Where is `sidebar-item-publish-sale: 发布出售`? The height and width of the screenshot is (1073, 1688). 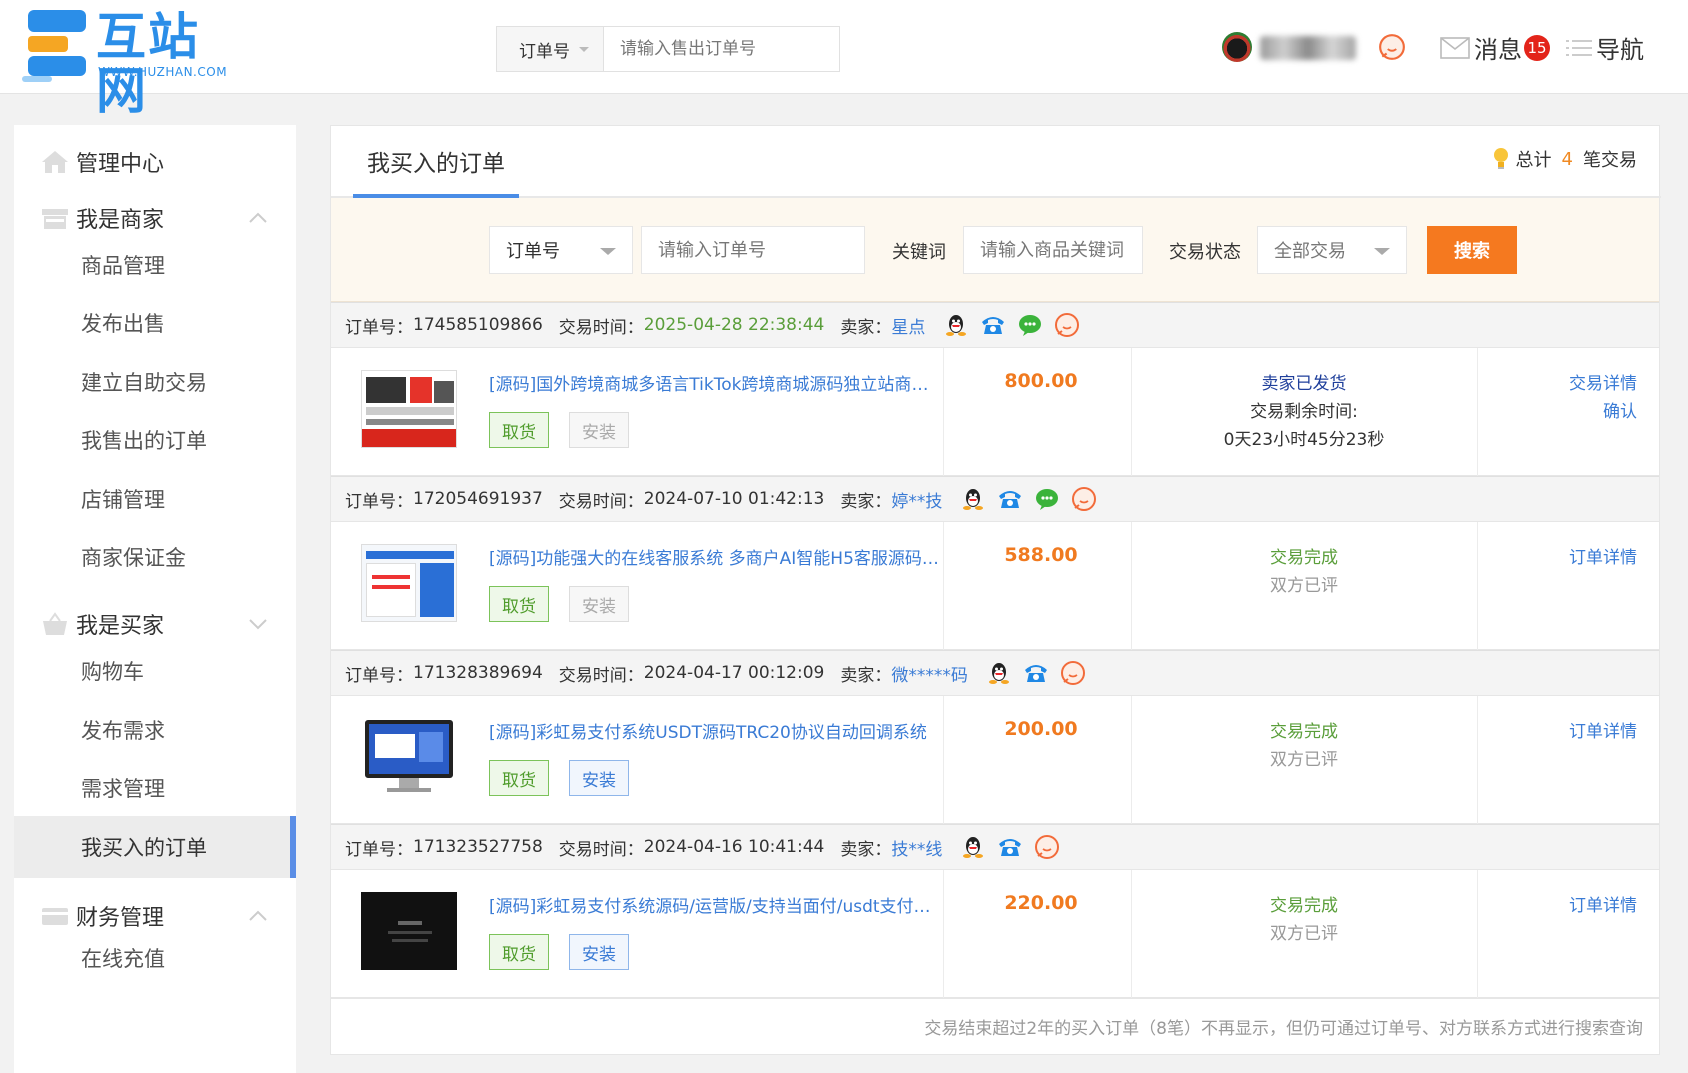 sidebar-item-publish-sale: 发布出售 is located at coordinates (155, 323).